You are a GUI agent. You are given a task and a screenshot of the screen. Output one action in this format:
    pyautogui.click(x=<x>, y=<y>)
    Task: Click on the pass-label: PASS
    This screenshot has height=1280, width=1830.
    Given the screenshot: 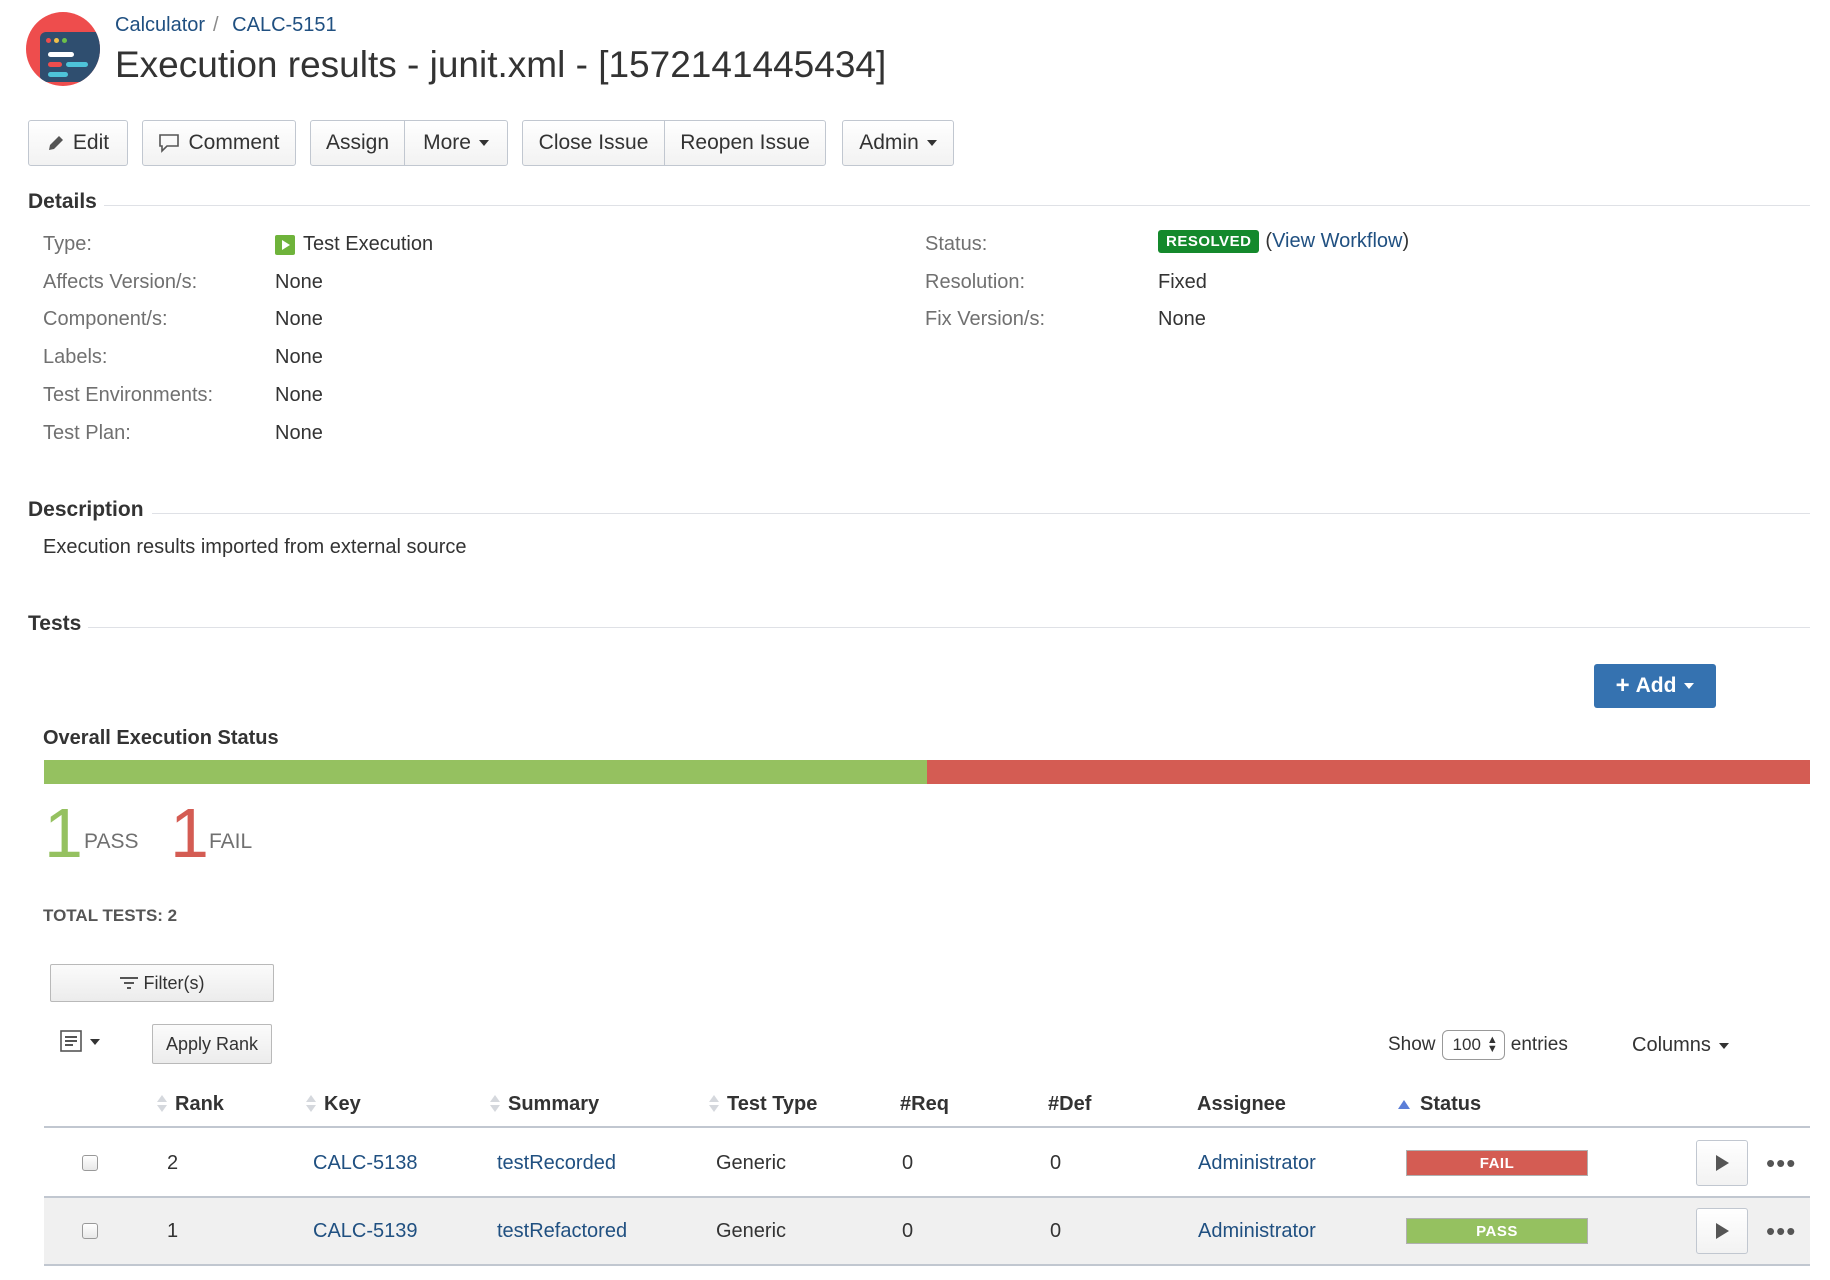 What is the action you would take?
    pyautogui.click(x=111, y=841)
    